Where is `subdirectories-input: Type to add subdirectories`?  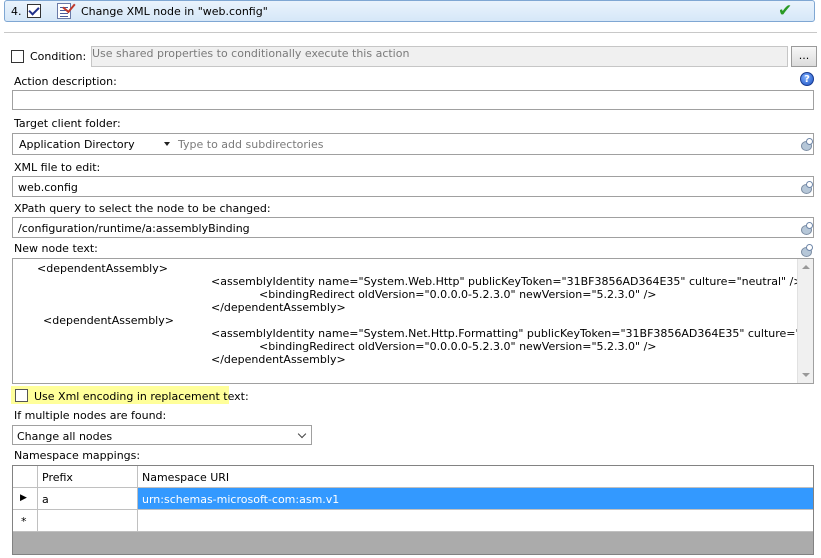 subdirectories-input: Type to add subdirectories is located at coordinates (250, 144).